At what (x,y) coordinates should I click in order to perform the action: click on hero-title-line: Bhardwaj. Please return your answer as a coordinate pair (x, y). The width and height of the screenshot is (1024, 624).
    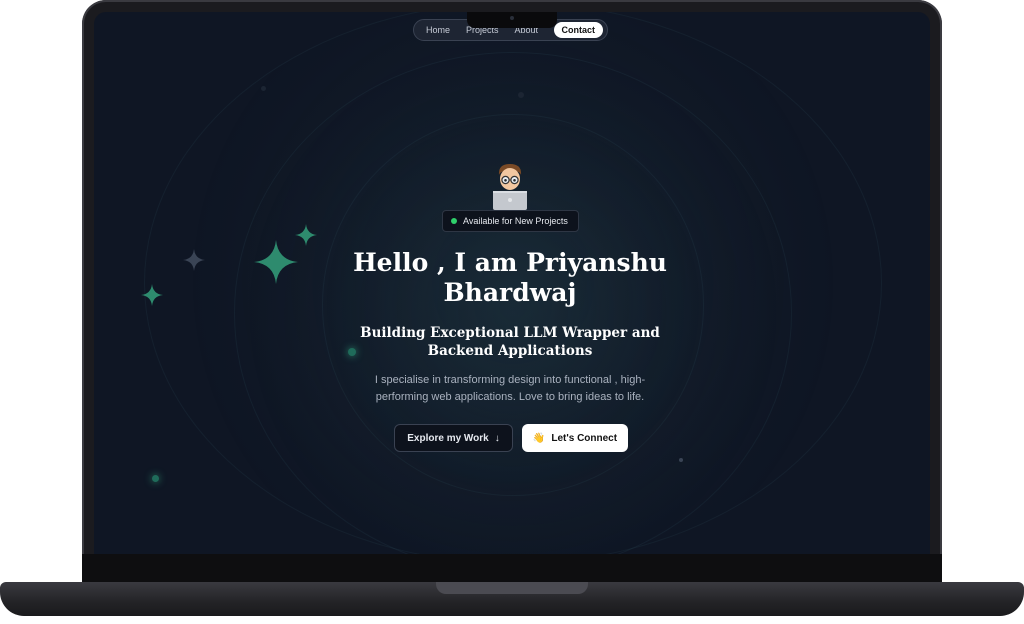
    Looking at the image, I should click on (510, 292).